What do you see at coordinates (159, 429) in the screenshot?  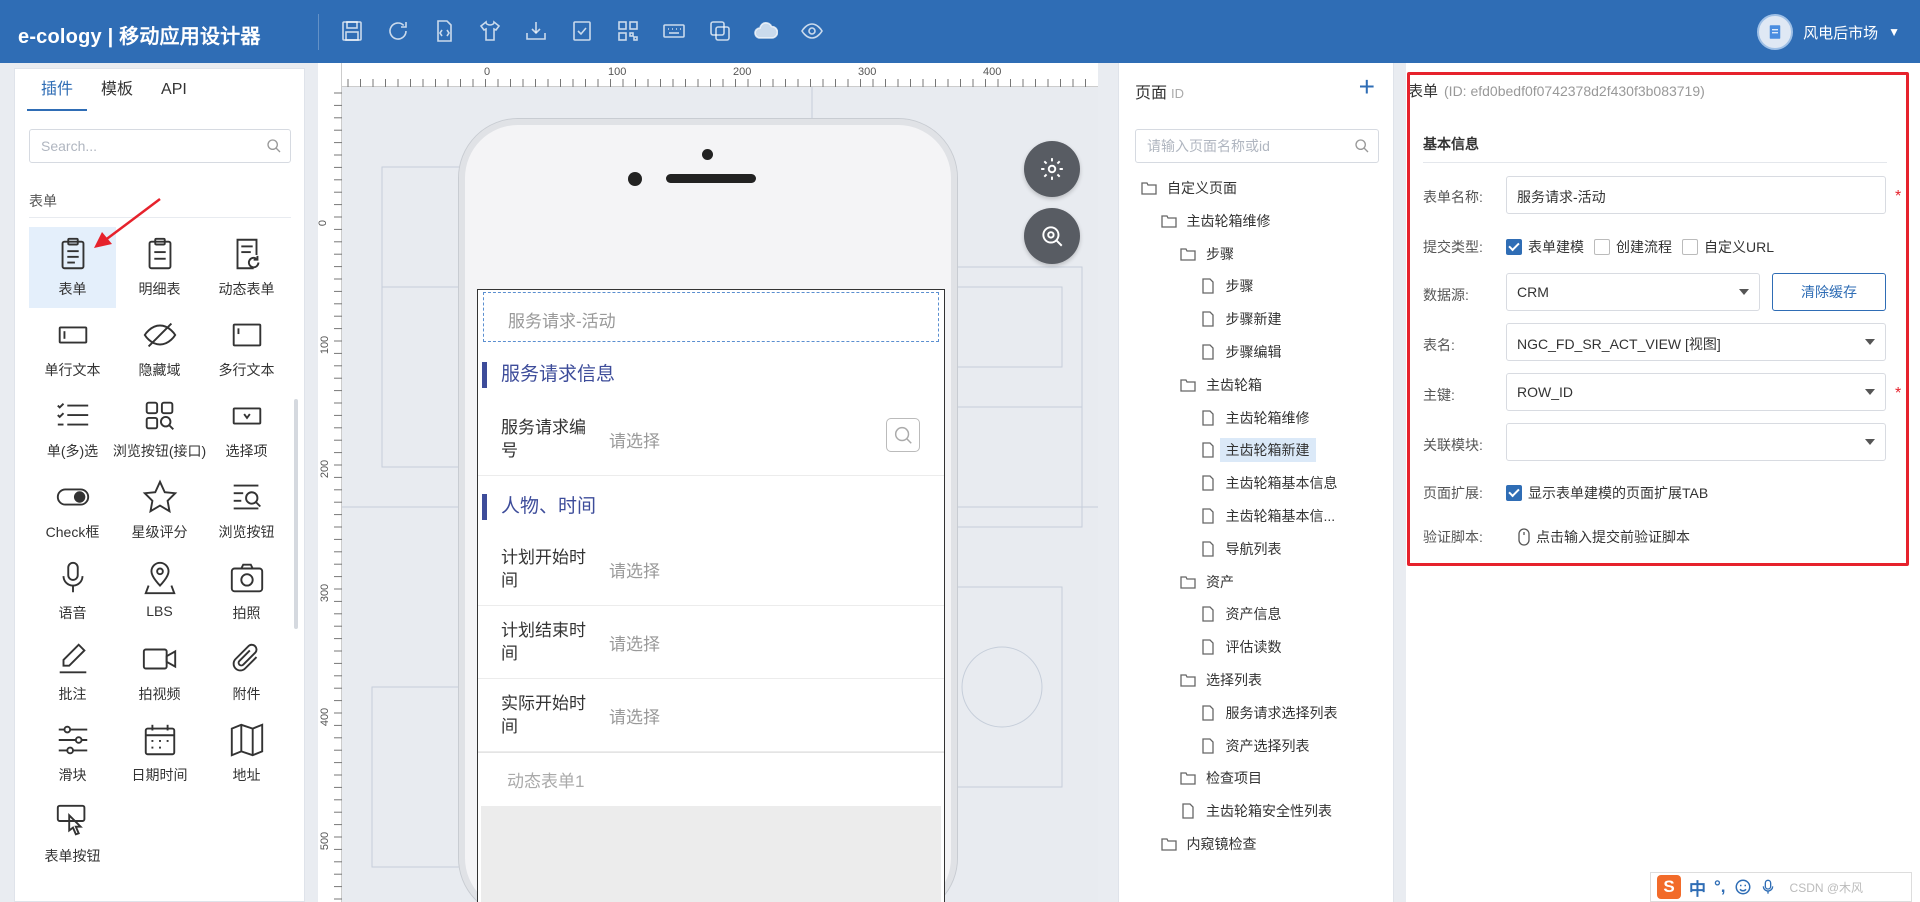 I see `plugin-browse-api: 浏览按钮(接口)` at bounding box center [159, 429].